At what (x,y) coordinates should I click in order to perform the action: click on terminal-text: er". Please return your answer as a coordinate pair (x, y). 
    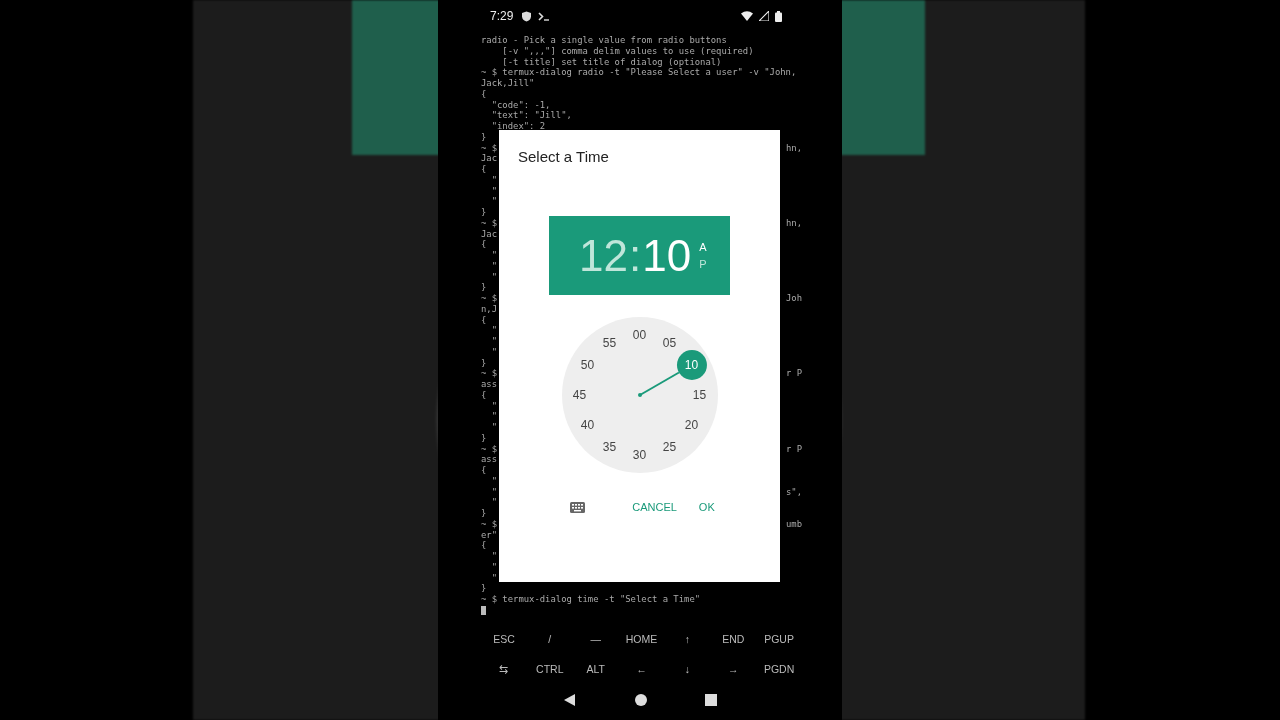
    Looking at the image, I should click on (489, 535).